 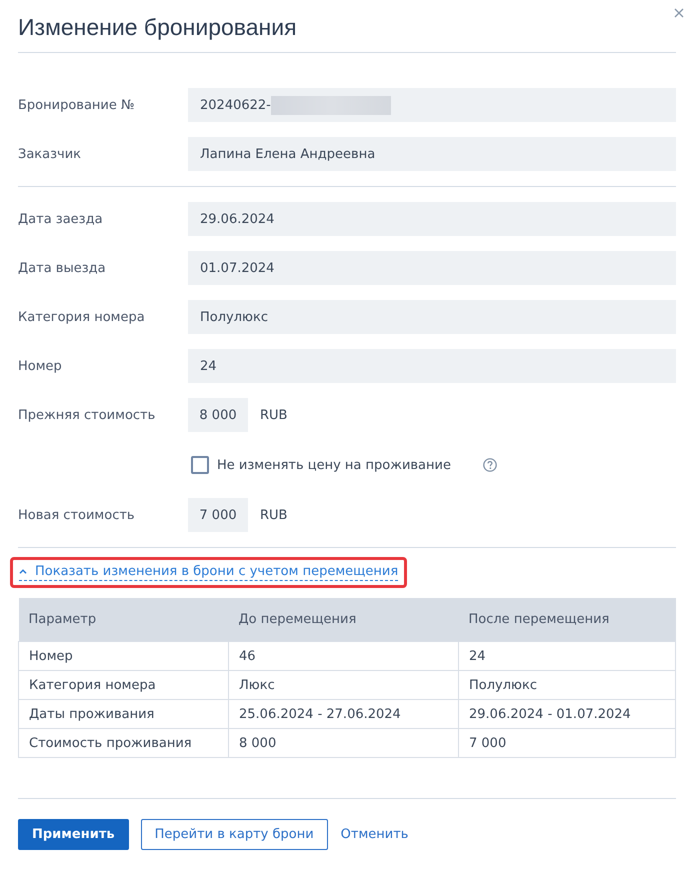 What do you see at coordinates (432, 268) in the screenshot?
I see `readonly-field: 01.07.2024` at bounding box center [432, 268].